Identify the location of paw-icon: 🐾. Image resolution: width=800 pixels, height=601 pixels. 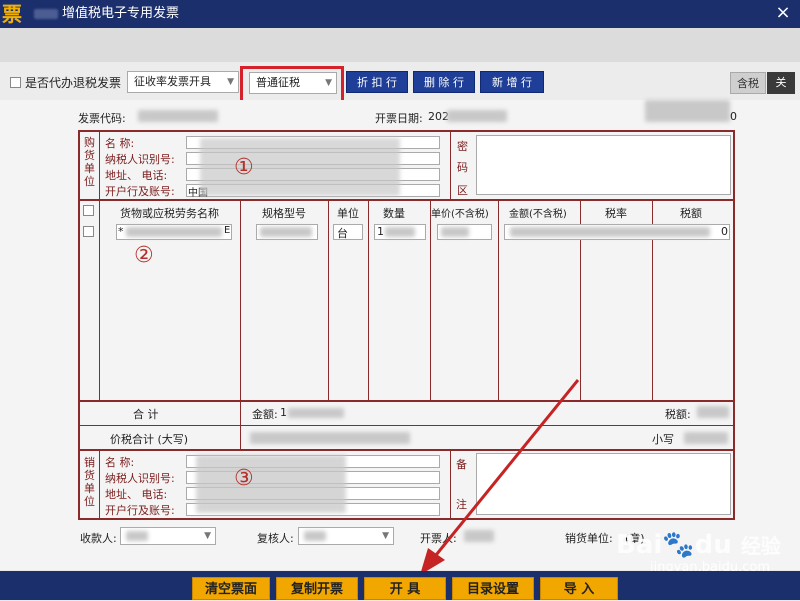
(678, 545).